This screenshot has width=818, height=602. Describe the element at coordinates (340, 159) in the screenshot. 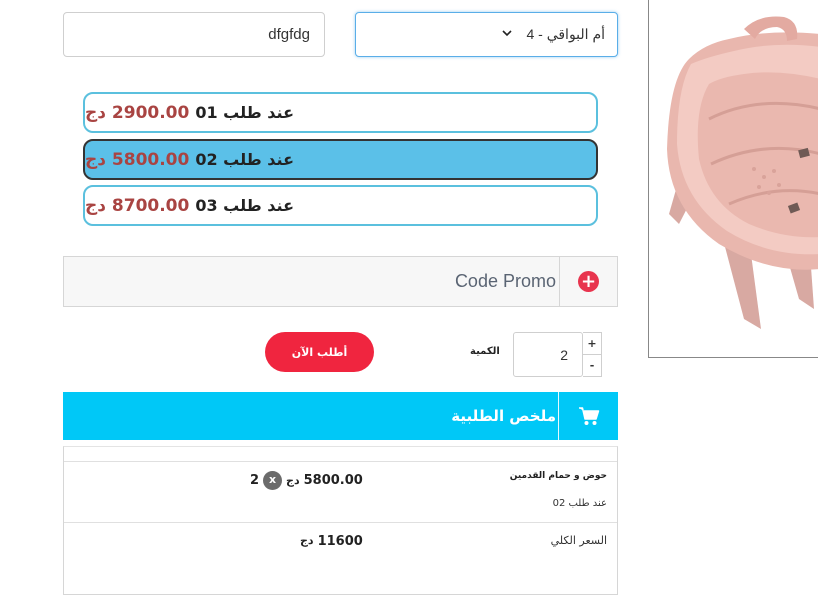

I see `offer-option-2: عند طلب 02 5800.00 دج` at that location.